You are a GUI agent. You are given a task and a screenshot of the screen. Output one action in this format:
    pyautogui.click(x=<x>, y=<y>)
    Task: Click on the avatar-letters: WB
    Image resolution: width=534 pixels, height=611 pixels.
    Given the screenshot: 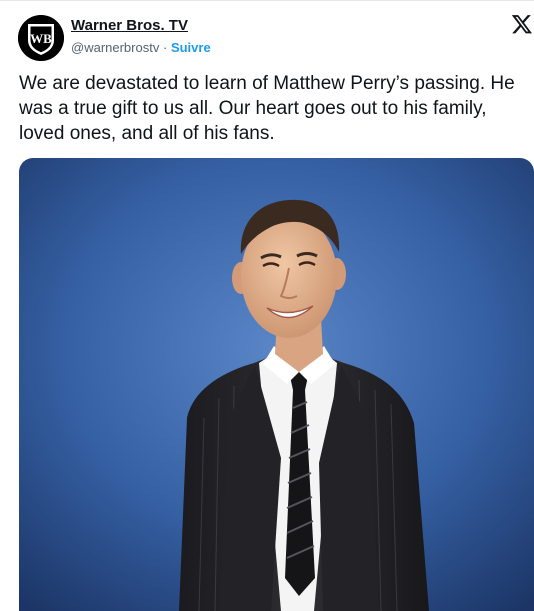 What is the action you would take?
    pyautogui.click(x=41, y=38)
    